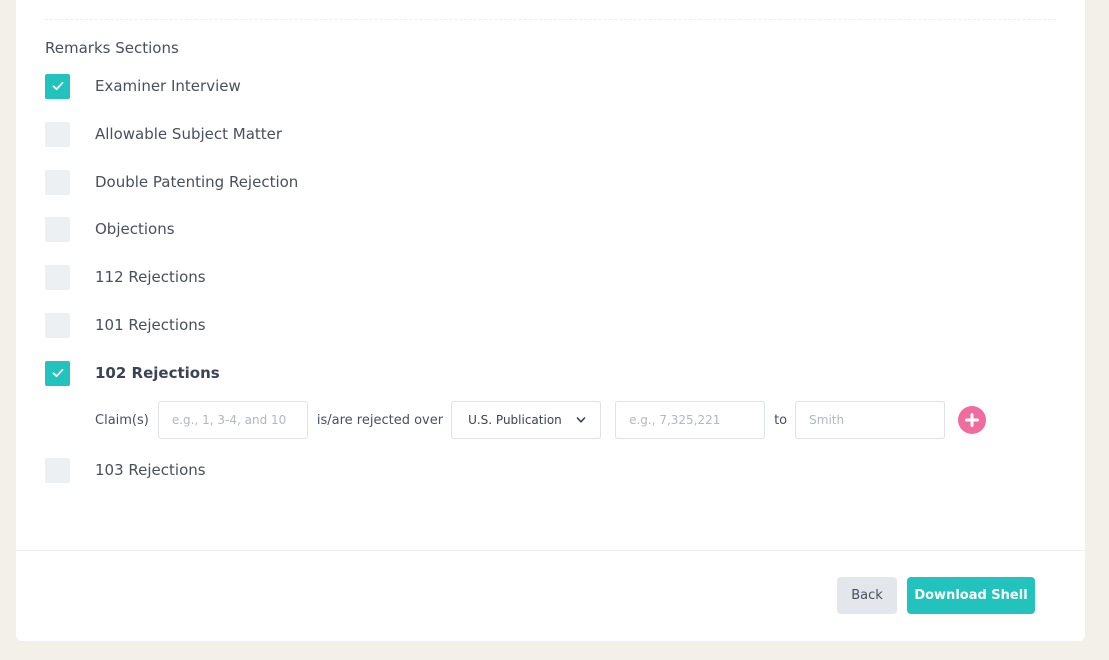 This screenshot has height=660, width=1109. I want to click on section-title: Remarks Sections, so click(112, 48).